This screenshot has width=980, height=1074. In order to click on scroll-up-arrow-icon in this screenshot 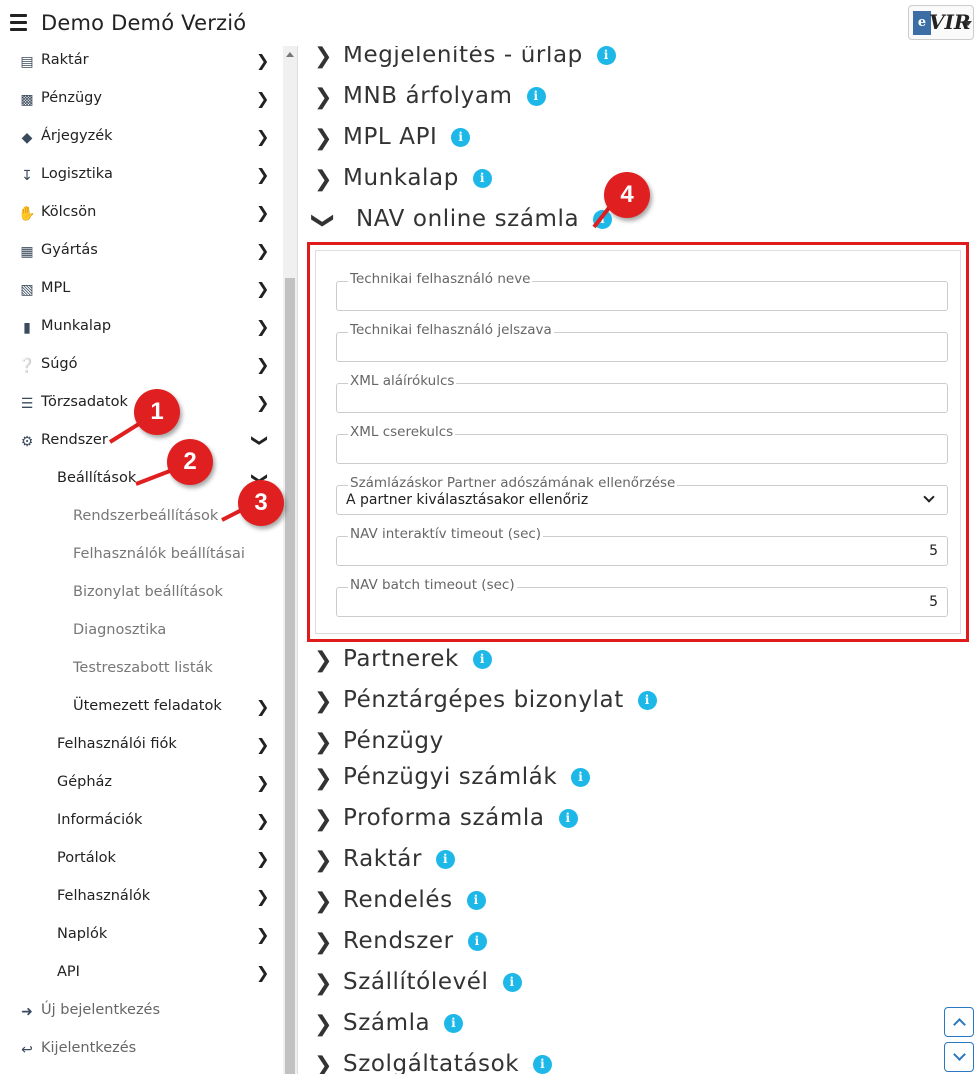, I will do `click(290, 54)`.